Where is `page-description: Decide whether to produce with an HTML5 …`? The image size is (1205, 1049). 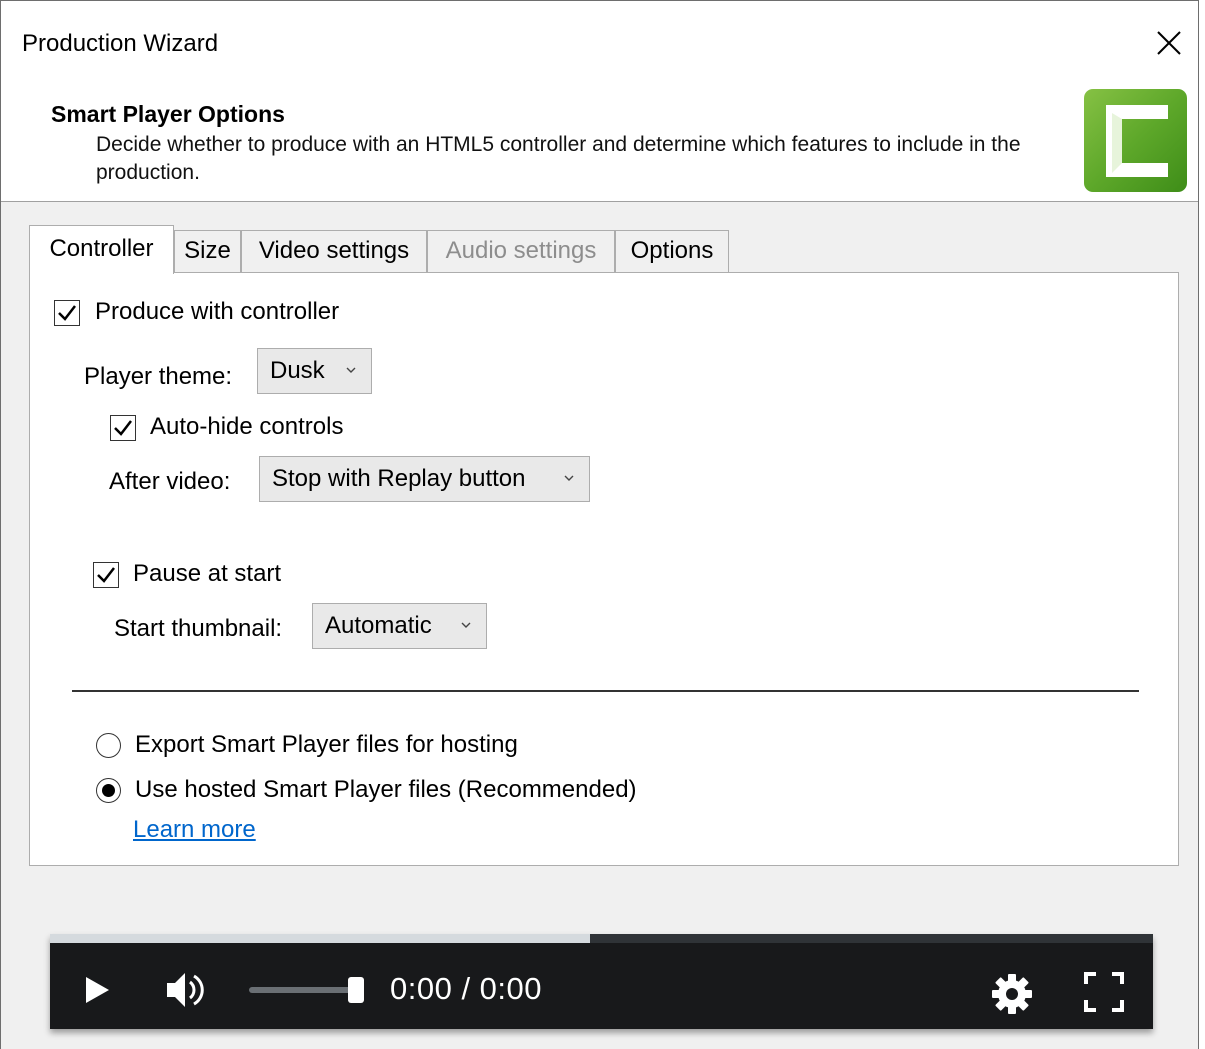
page-description: Decide whether to produce with an HTML5 … is located at coordinates (558, 158).